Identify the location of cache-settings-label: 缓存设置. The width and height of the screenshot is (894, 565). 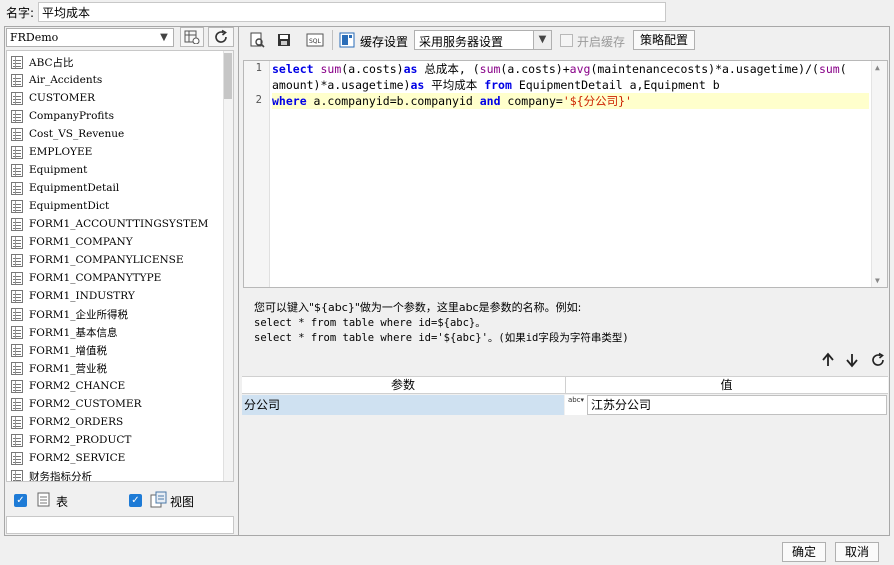
(384, 42).